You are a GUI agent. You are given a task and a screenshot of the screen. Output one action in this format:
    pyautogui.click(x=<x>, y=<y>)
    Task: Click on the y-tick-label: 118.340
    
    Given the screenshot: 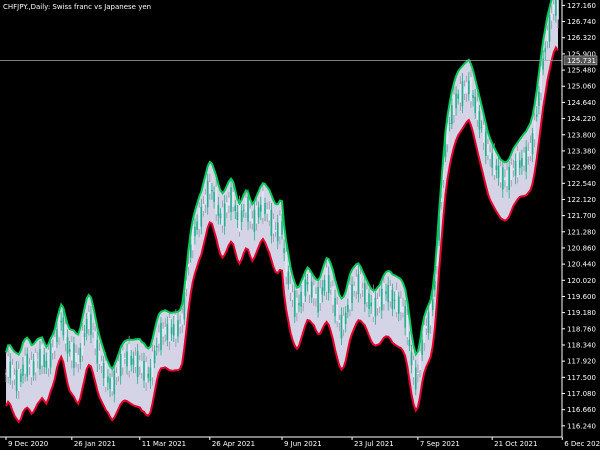 What is the action you would take?
    pyautogui.click(x=581, y=345)
    